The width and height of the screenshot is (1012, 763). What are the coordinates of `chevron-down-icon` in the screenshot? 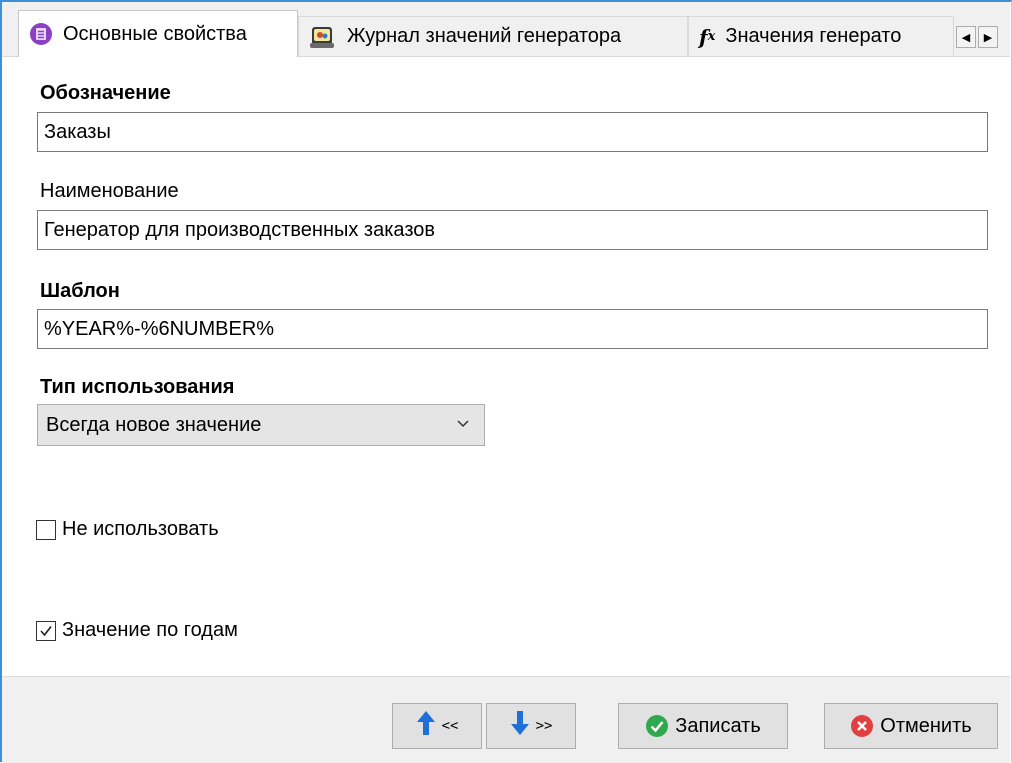 It's located at (463, 432).